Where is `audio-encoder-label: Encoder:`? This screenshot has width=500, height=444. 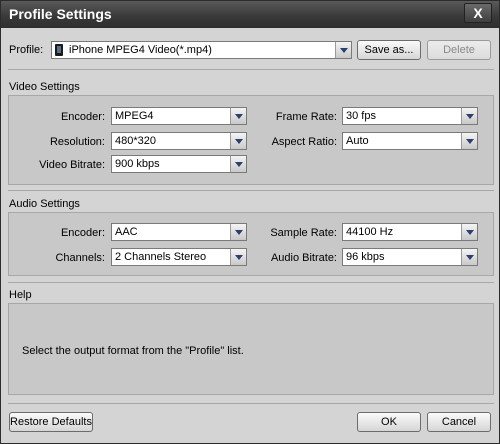
audio-encoder-label: Encoder: is located at coordinates (82, 233).